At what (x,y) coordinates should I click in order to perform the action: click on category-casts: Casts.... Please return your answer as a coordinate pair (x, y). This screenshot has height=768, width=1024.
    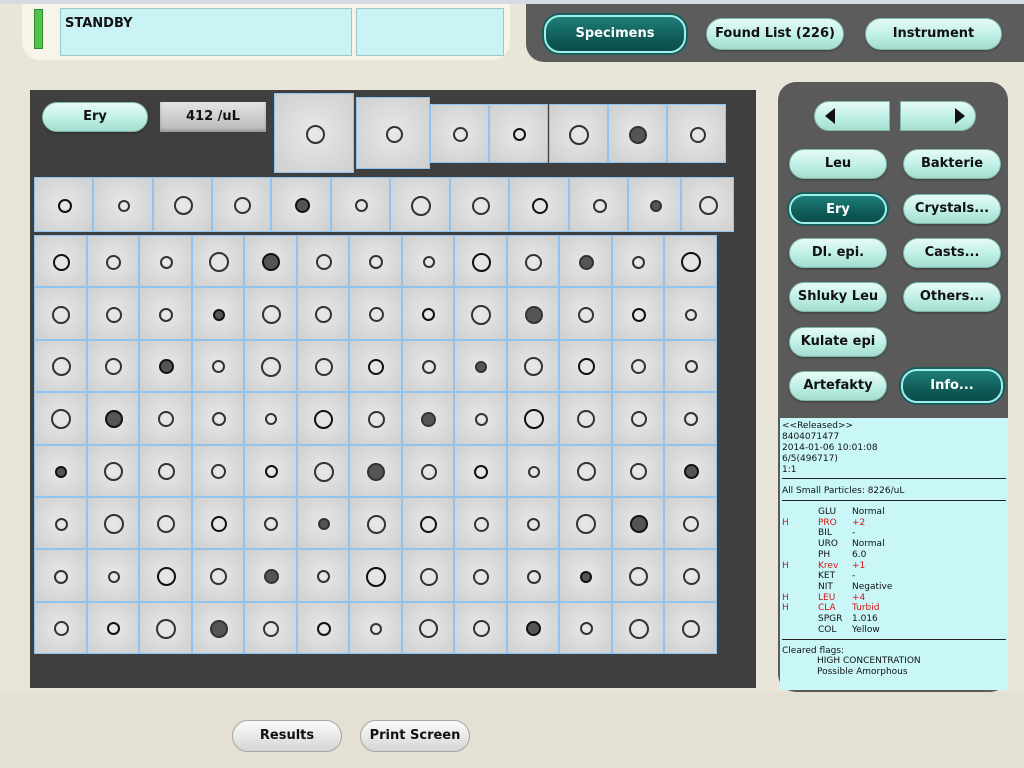
    Looking at the image, I should click on (952, 253).